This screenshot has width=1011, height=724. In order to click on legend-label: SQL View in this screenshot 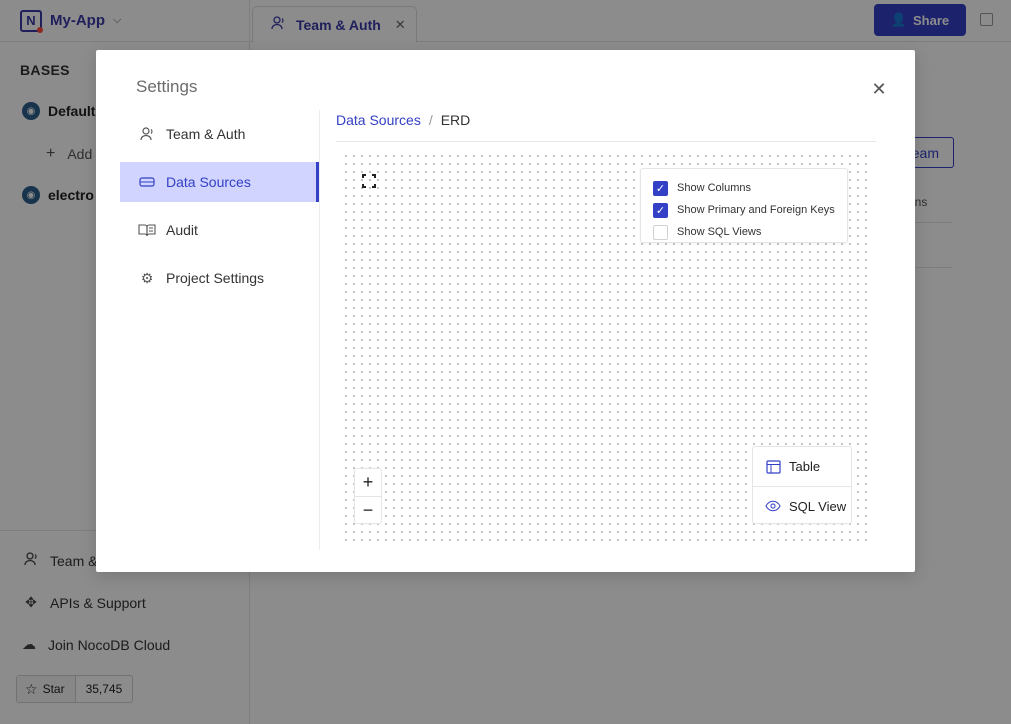, I will do `click(818, 506)`.